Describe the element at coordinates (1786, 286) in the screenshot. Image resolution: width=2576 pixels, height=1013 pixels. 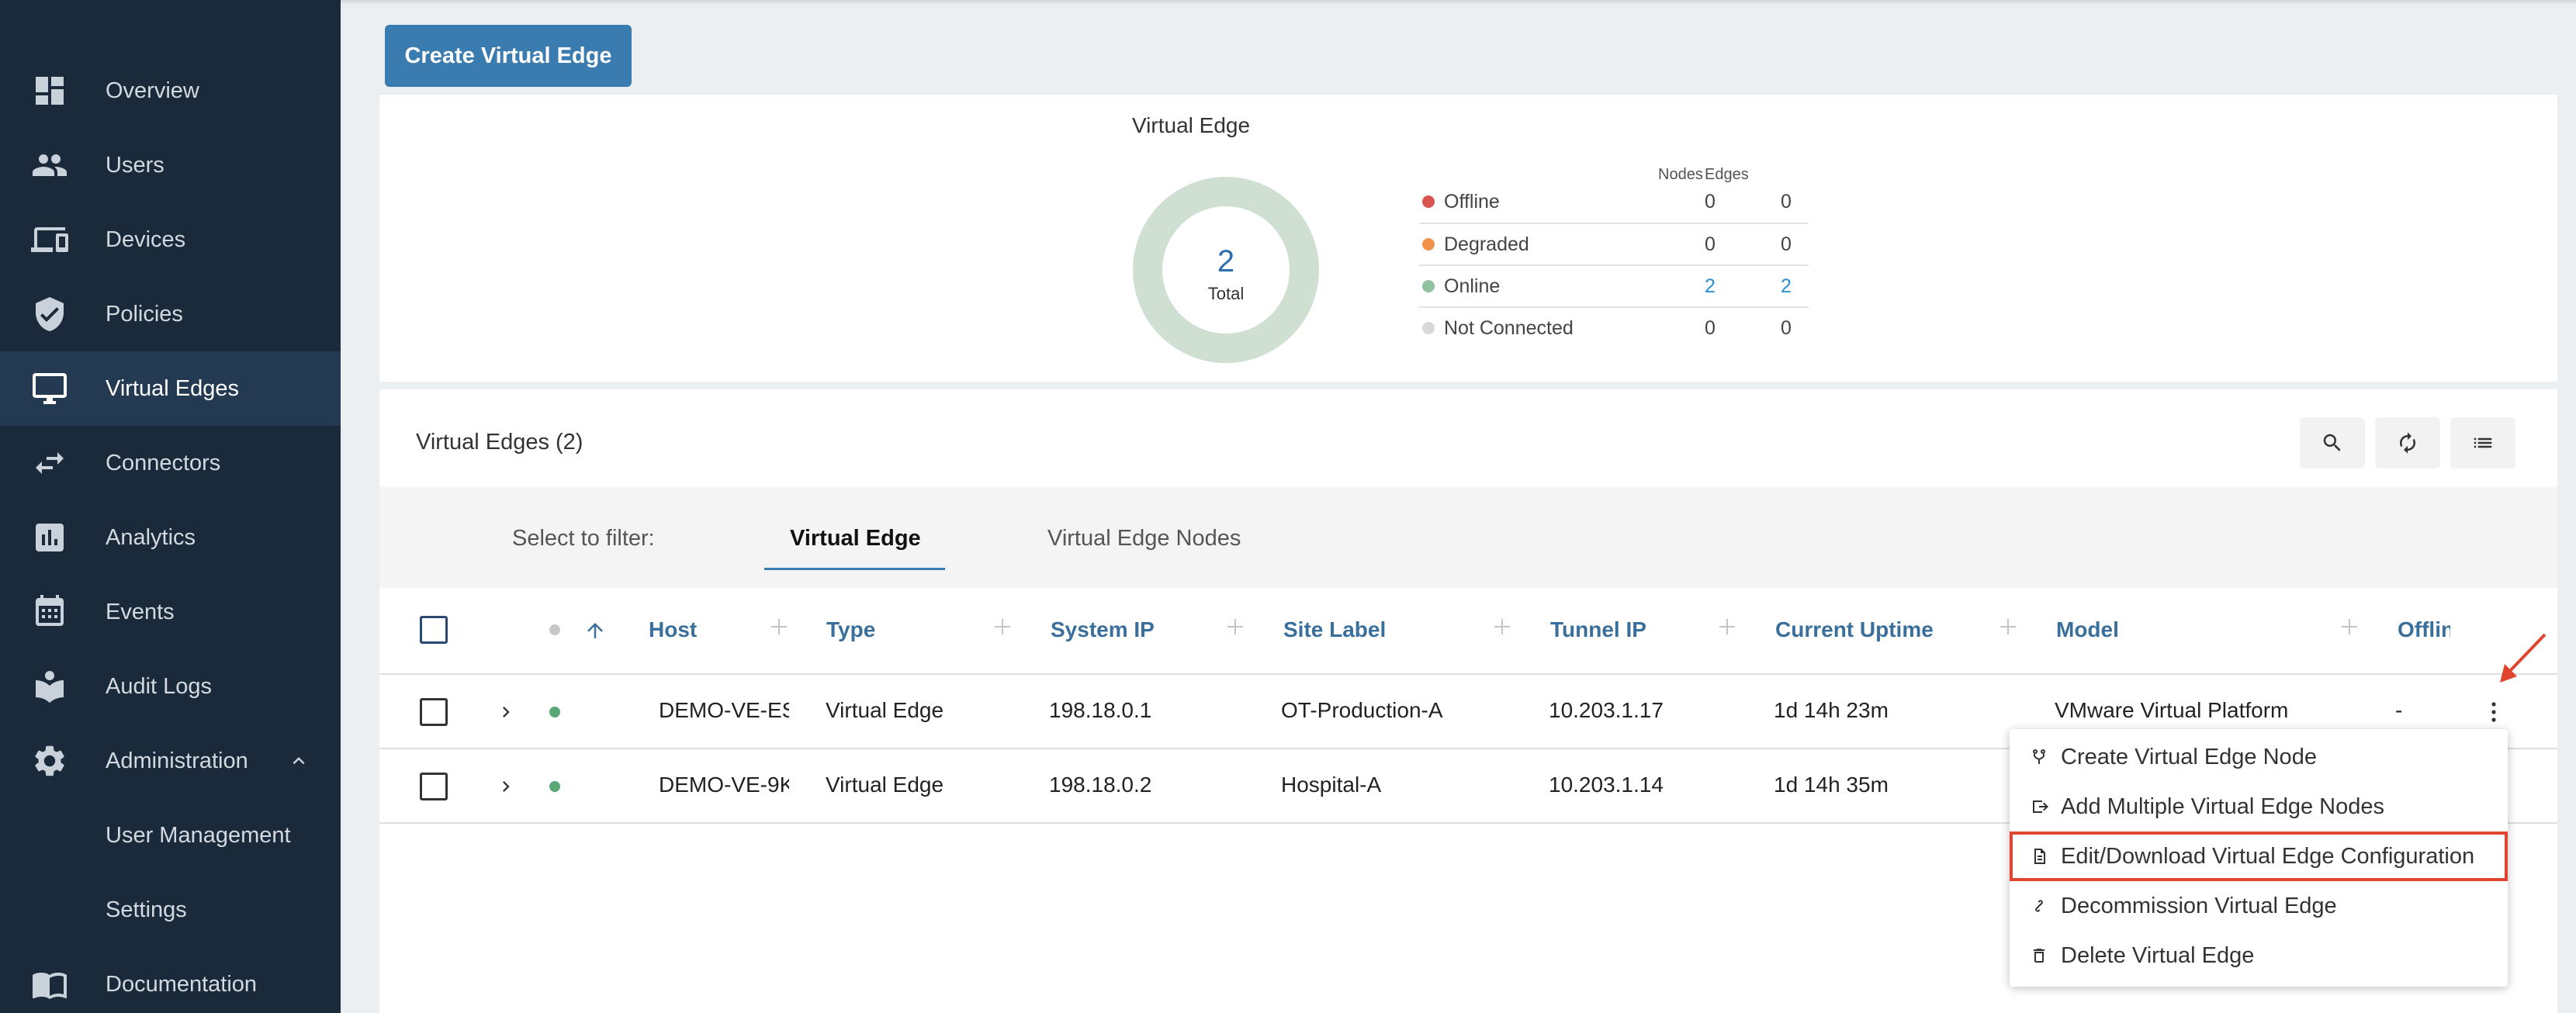
I see `legend-edges-link: 2` at that location.